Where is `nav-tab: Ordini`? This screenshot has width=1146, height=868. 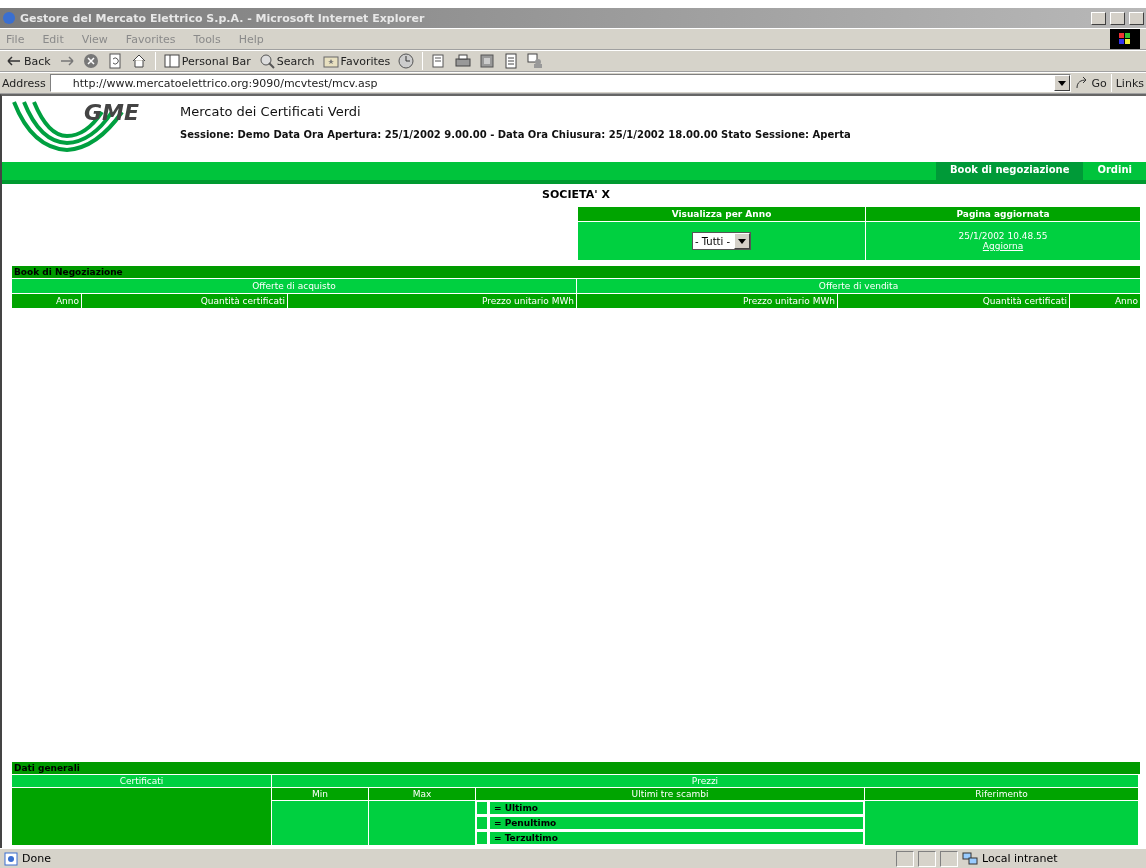 nav-tab: Ordini is located at coordinates (1114, 171).